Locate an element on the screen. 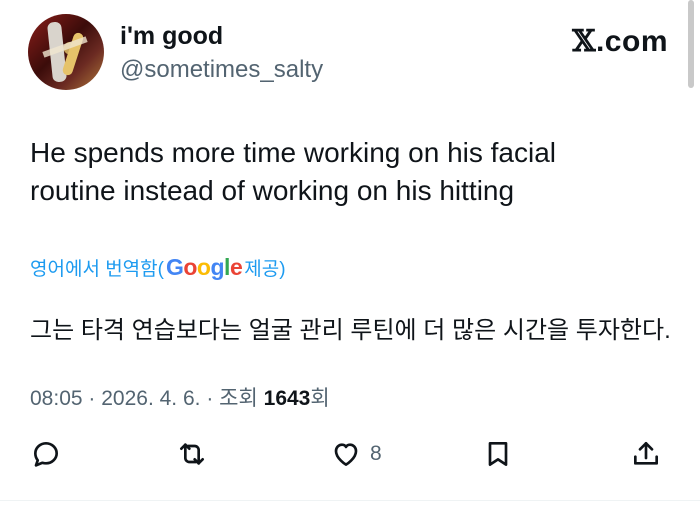 The image size is (700, 509). tweet-meta: 08:05 · 2026. 4. 6. · 조회 1643회 is located at coordinates (180, 397).